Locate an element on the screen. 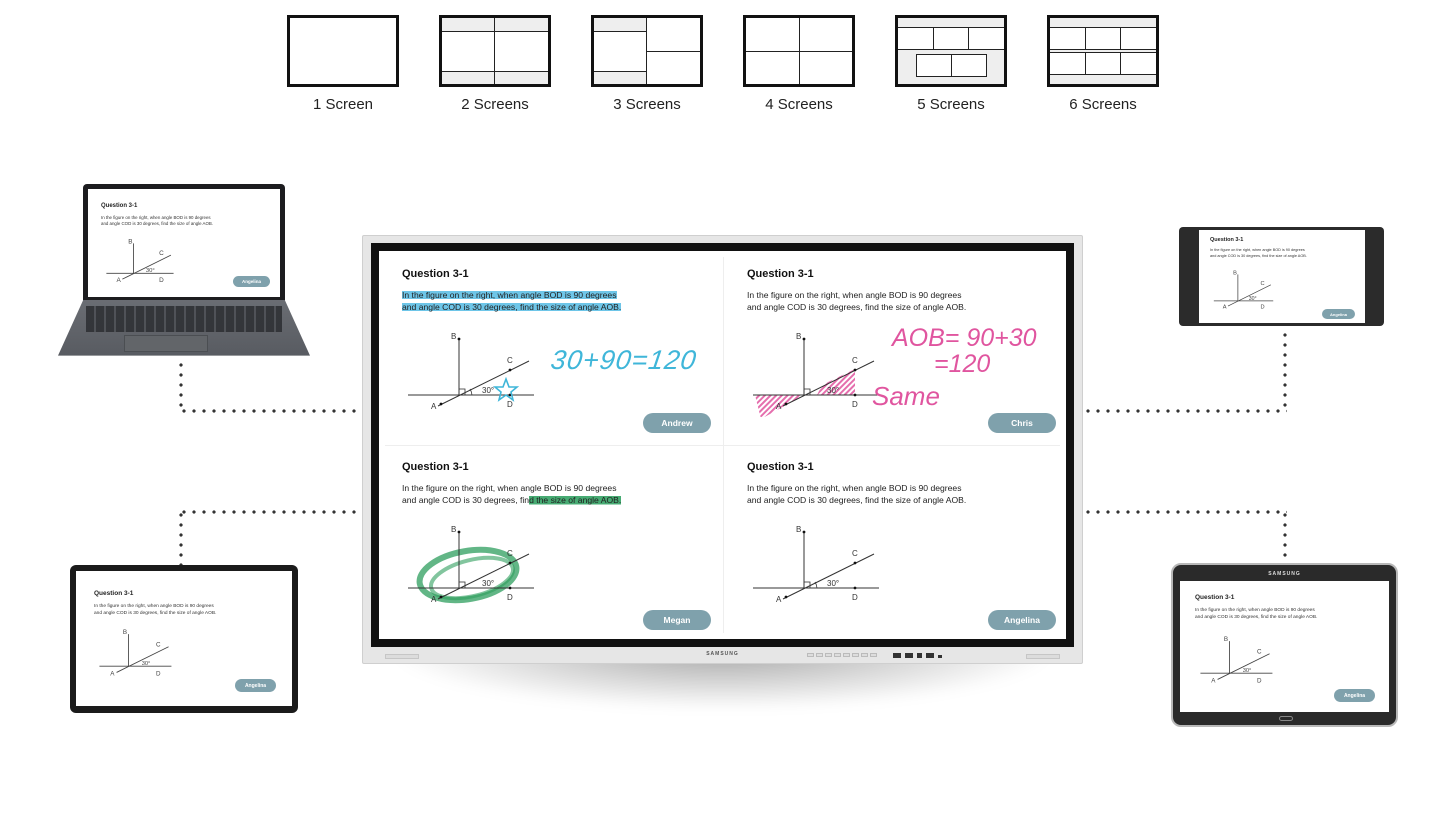 The height and width of the screenshot is (840, 1440). front-ports is located at coordinates (917, 655).